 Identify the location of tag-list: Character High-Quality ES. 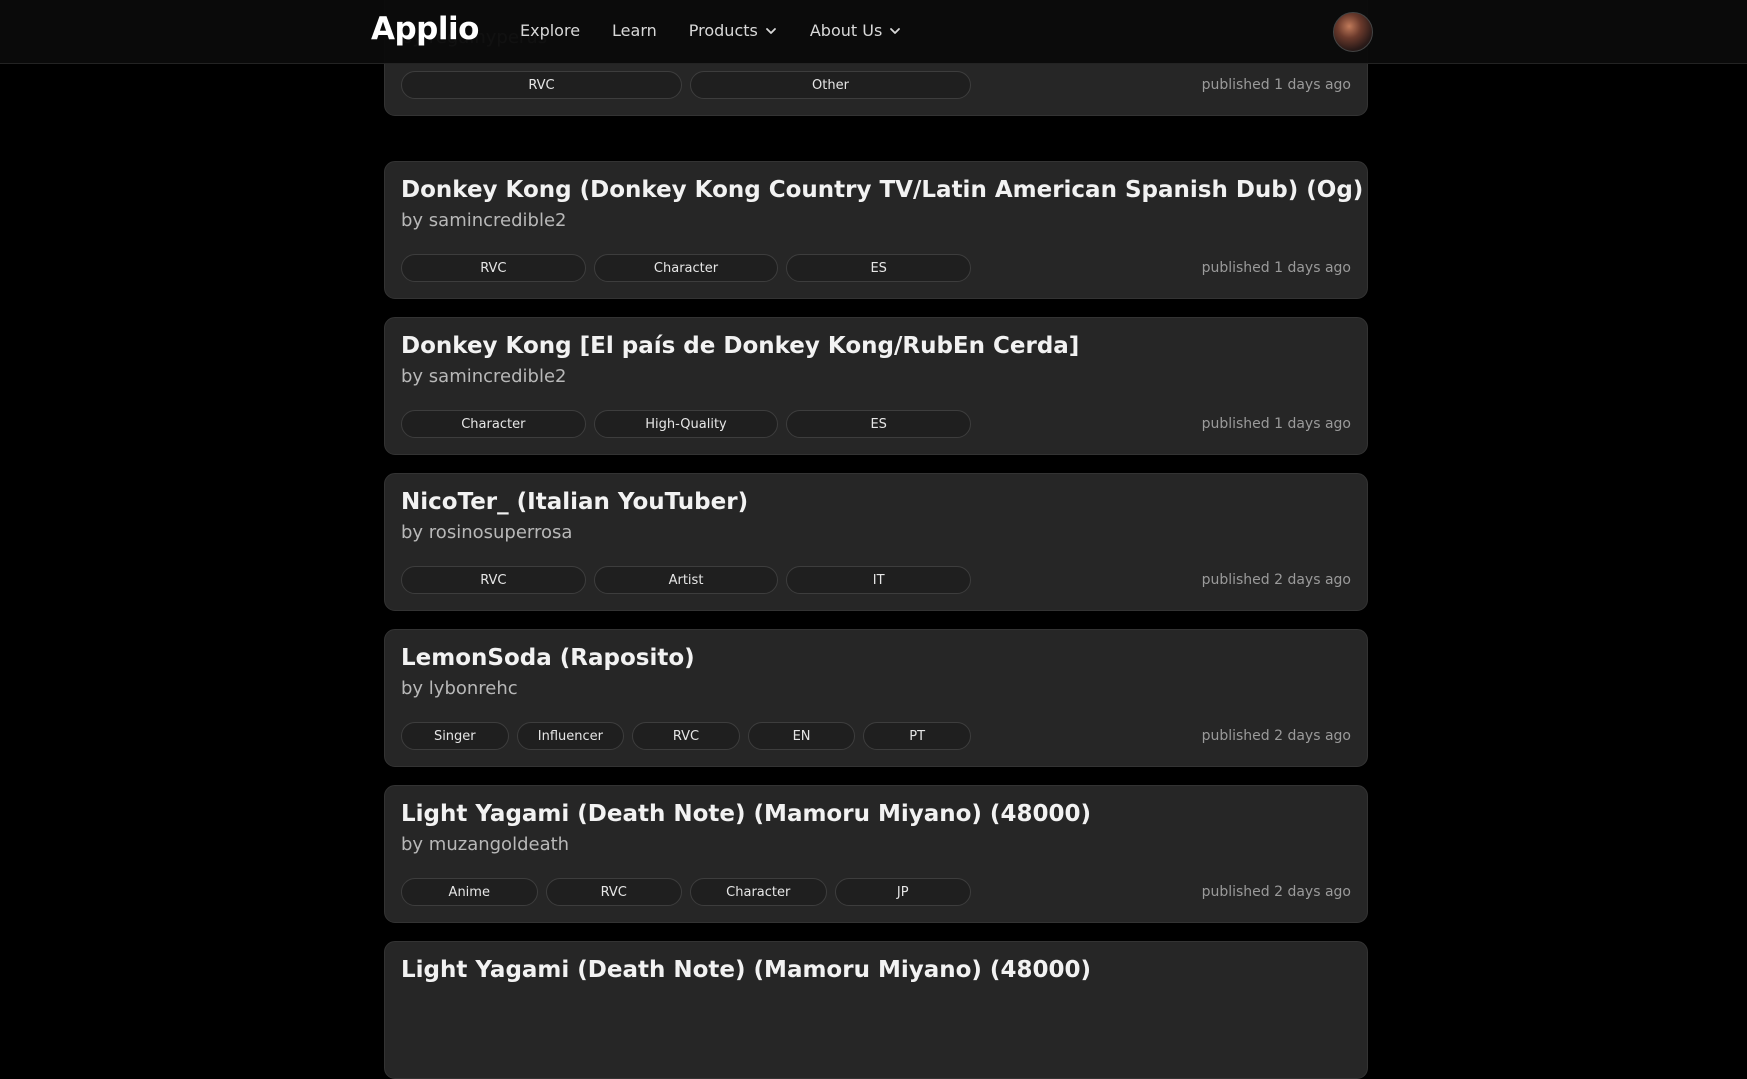
(686, 425).